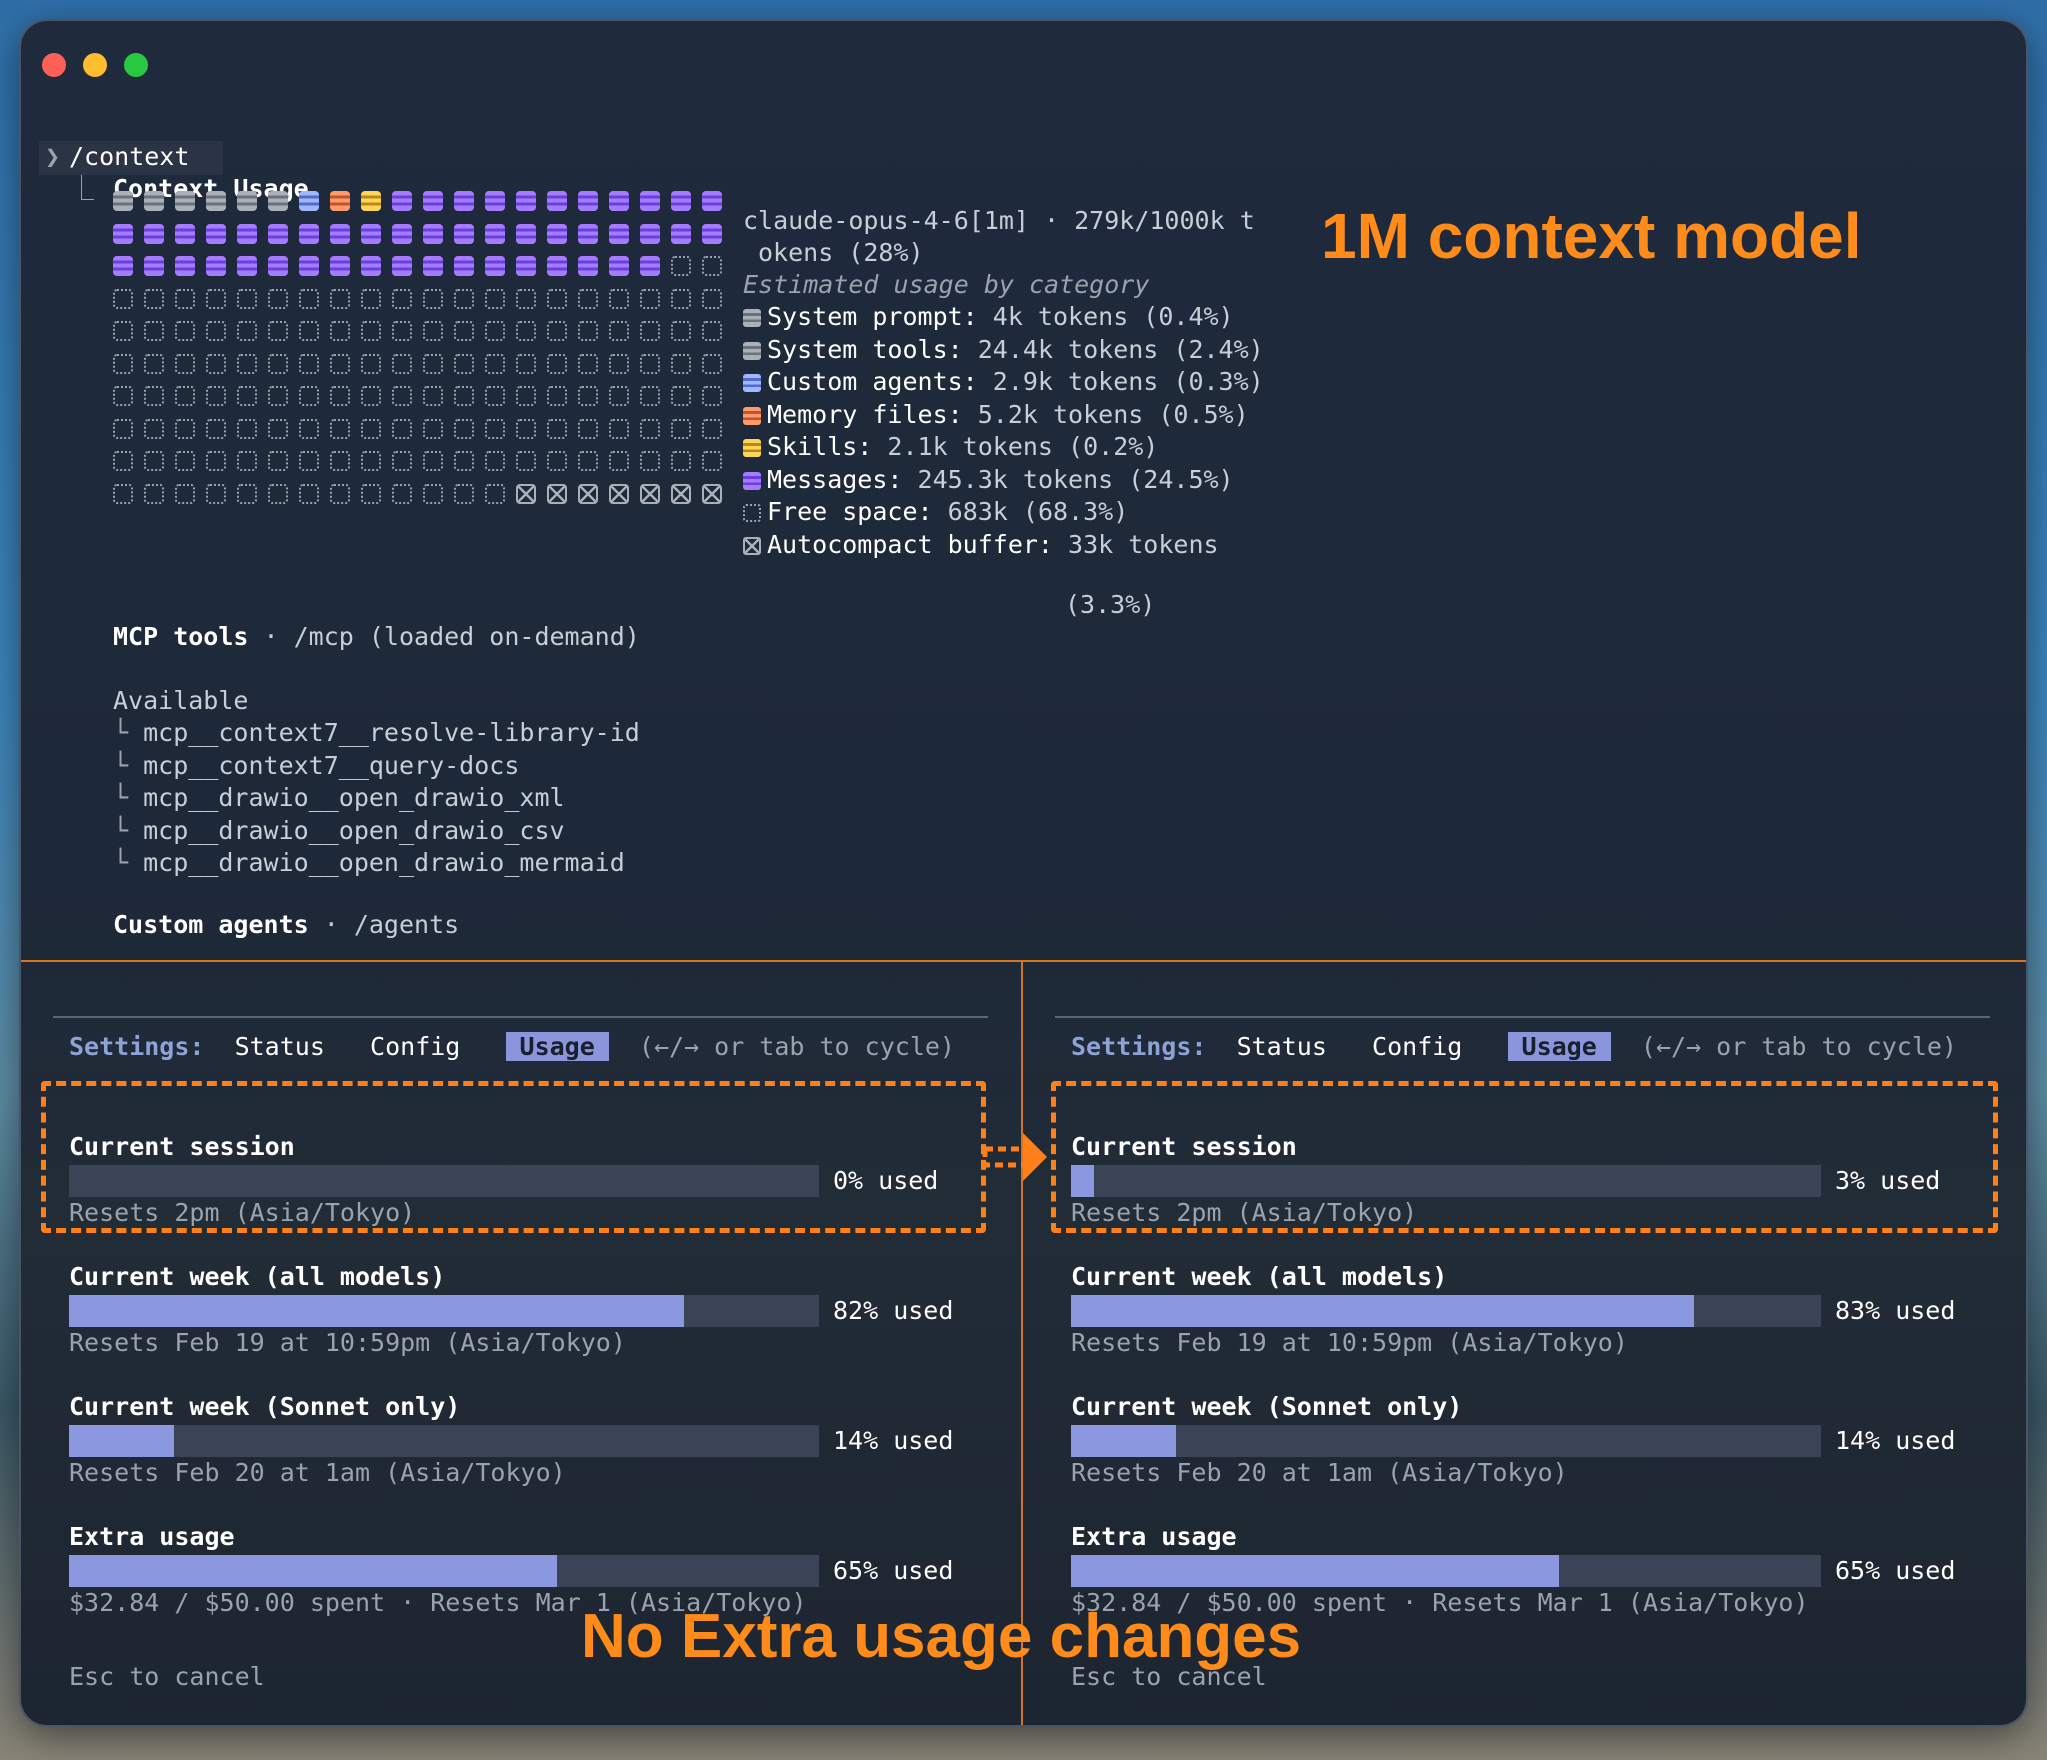  What do you see at coordinates (369, 863) in the screenshot?
I see `mcp-tool-item: └ mcp__drawio__open_drawio_mermaid` at bounding box center [369, 863].